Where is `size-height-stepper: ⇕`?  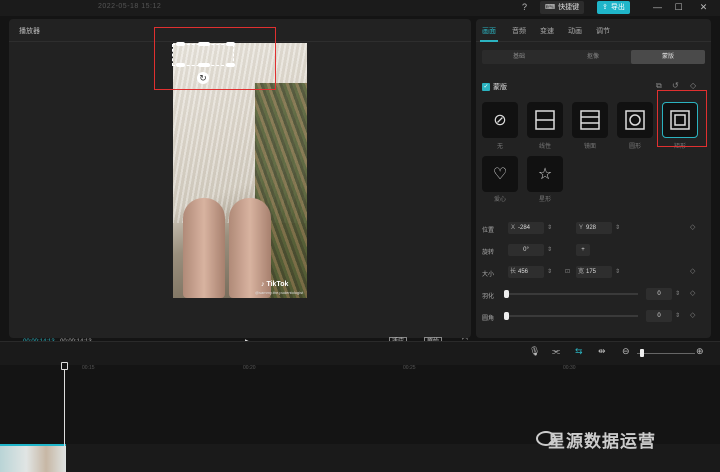 size-height-stepper: ⇕ is located at coordinates (549, 272).